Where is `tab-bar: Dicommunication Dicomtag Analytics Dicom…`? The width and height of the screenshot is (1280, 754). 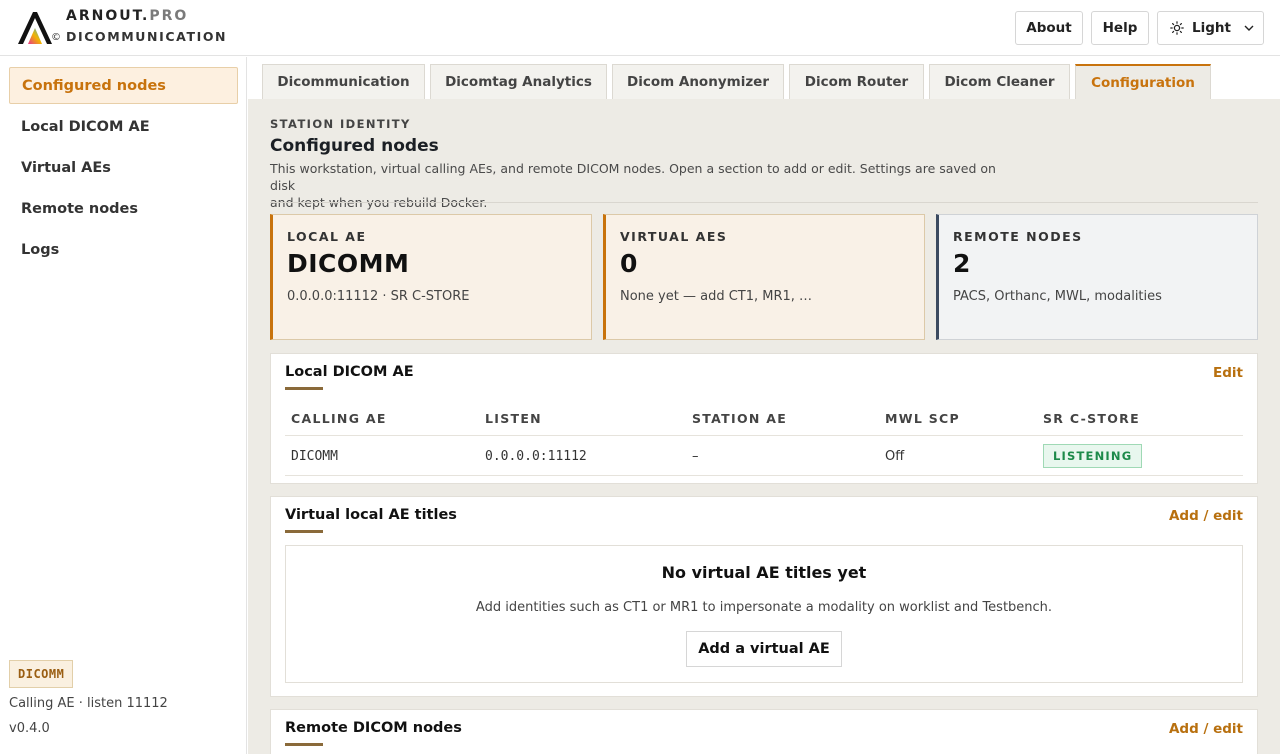 tab-bar: Dicommunication Dicomtag Analytics Dicom… is located at coordinates (764, 78).